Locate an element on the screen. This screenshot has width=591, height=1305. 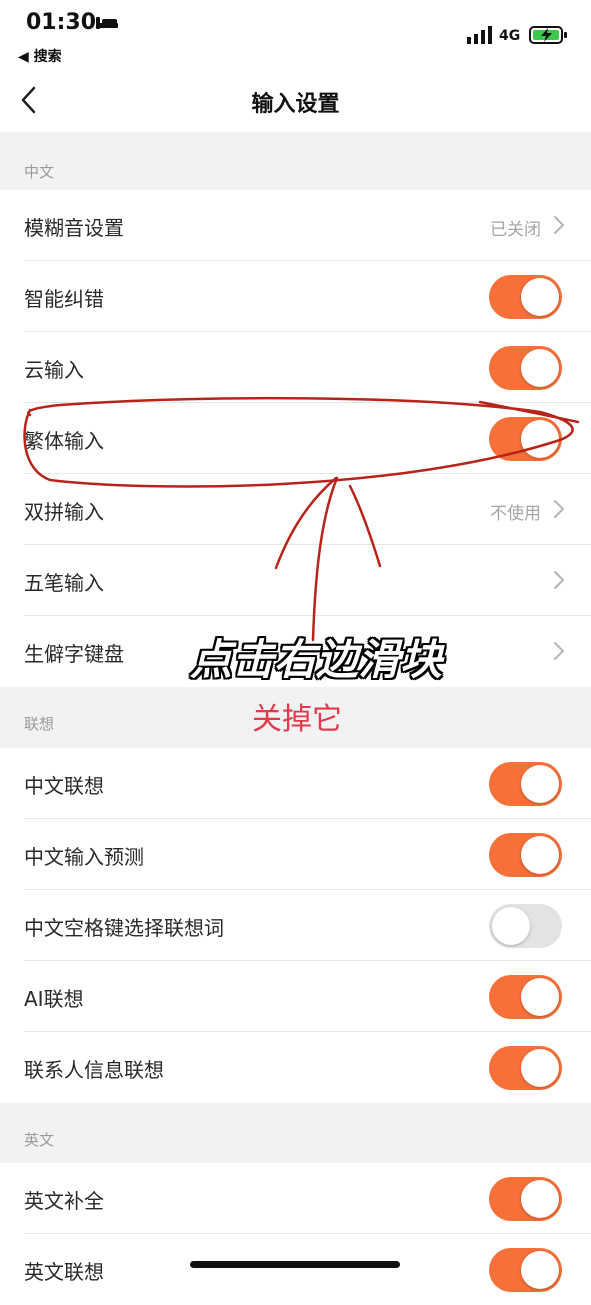
row-value: 不使用 is located at coordinates (515, 514).